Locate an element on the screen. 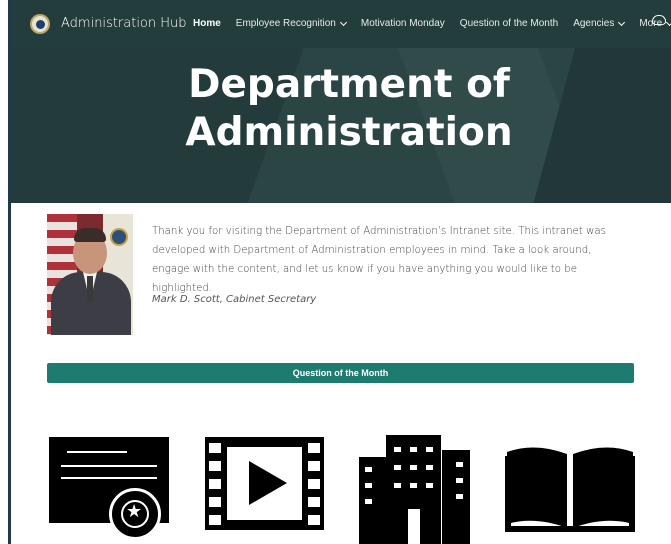  nav-home-label: Home is located at coordinates (207, 23).